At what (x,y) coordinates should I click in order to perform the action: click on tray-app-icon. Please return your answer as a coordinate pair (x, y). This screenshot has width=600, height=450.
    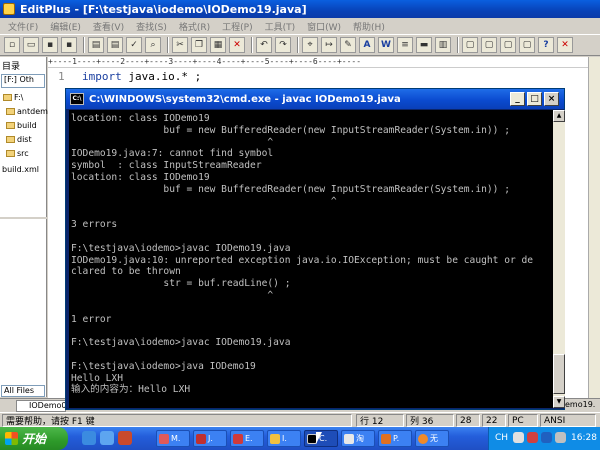
    Looking at the image, I should click on (532, 437).